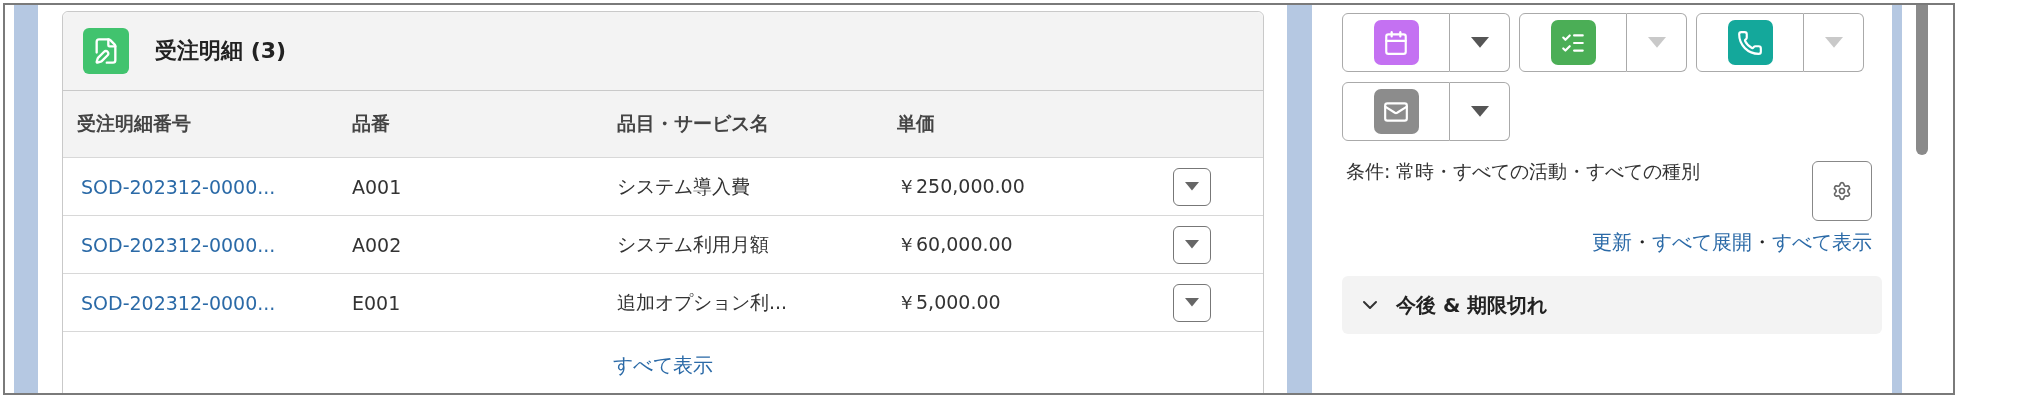 The image size is (2027, 404). Describe the element at coordinates (1612, 305) in the screenshot. I see `section-header: 今後 & 期限切れ` at that location.